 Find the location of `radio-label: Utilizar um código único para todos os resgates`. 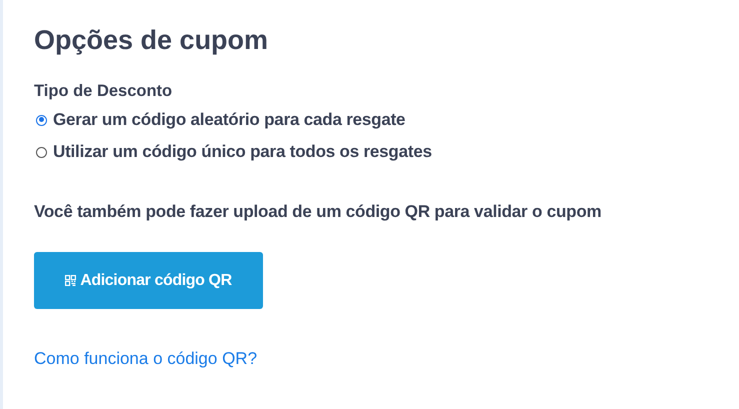

radio-label: Utilizar um código único para todos os resgates is located at coordinates (242, 152).